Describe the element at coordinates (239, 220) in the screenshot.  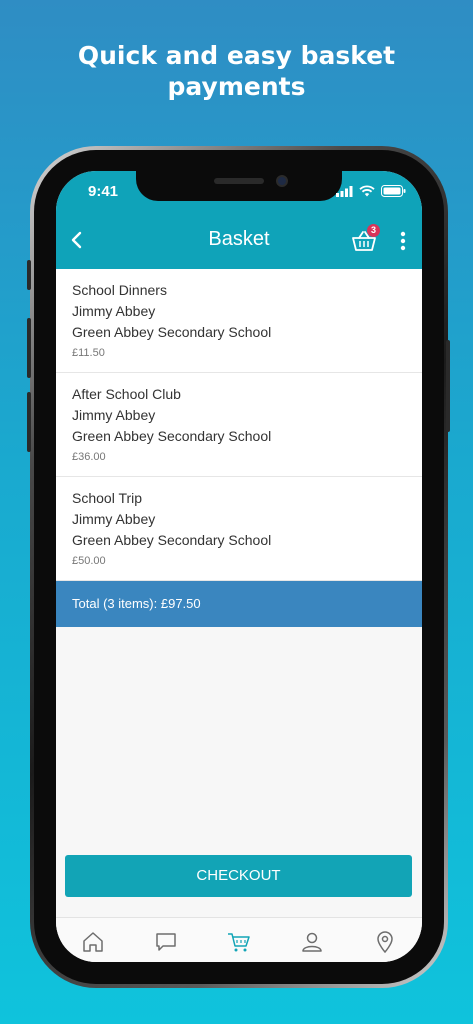
I see `app-header: 9:41 Basket 3` at that location.